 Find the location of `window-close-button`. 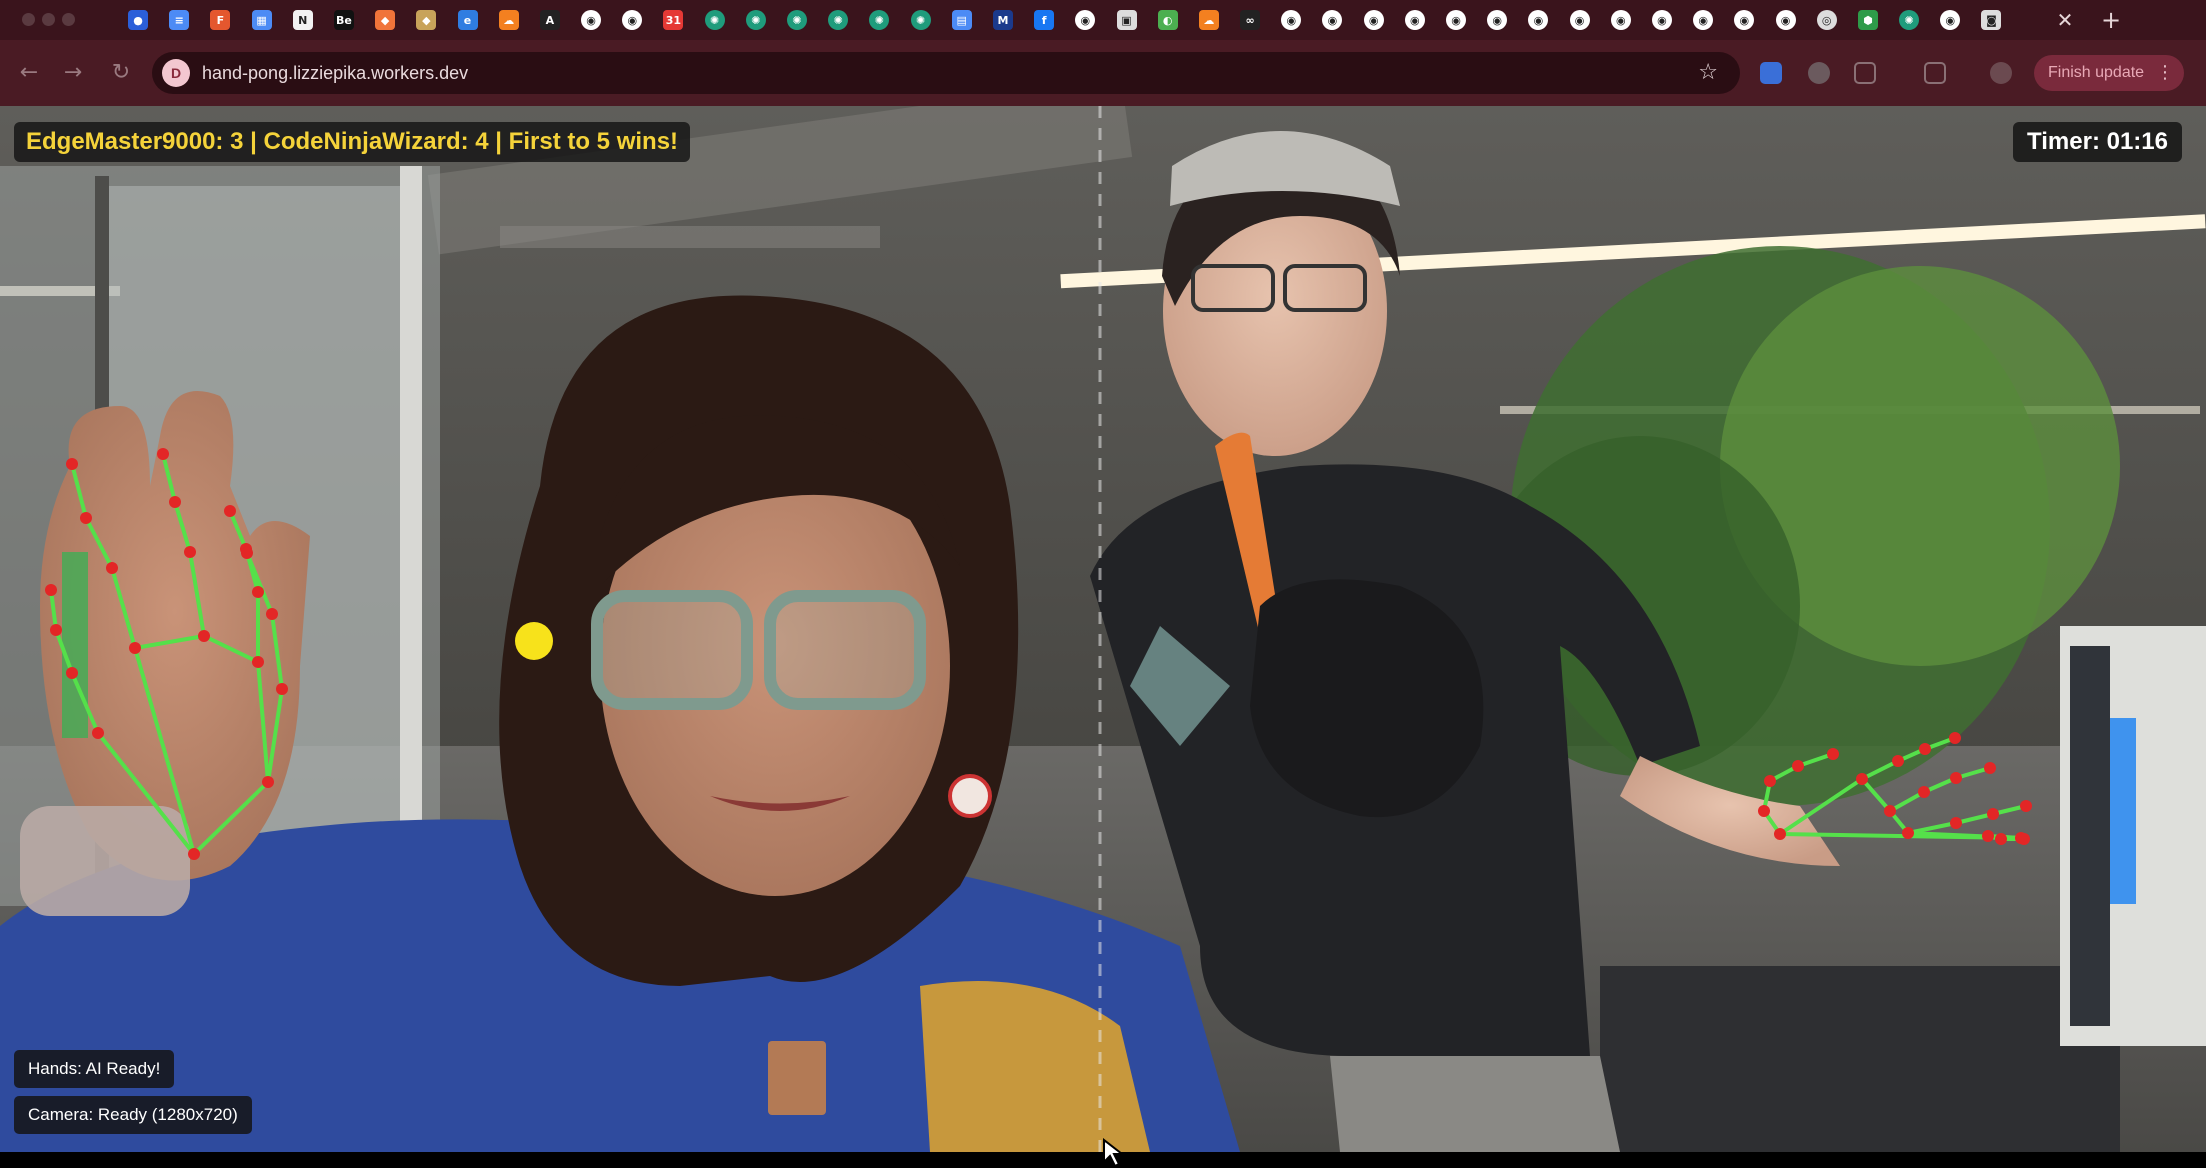

window-close-button is located at coordinates (28, 19).